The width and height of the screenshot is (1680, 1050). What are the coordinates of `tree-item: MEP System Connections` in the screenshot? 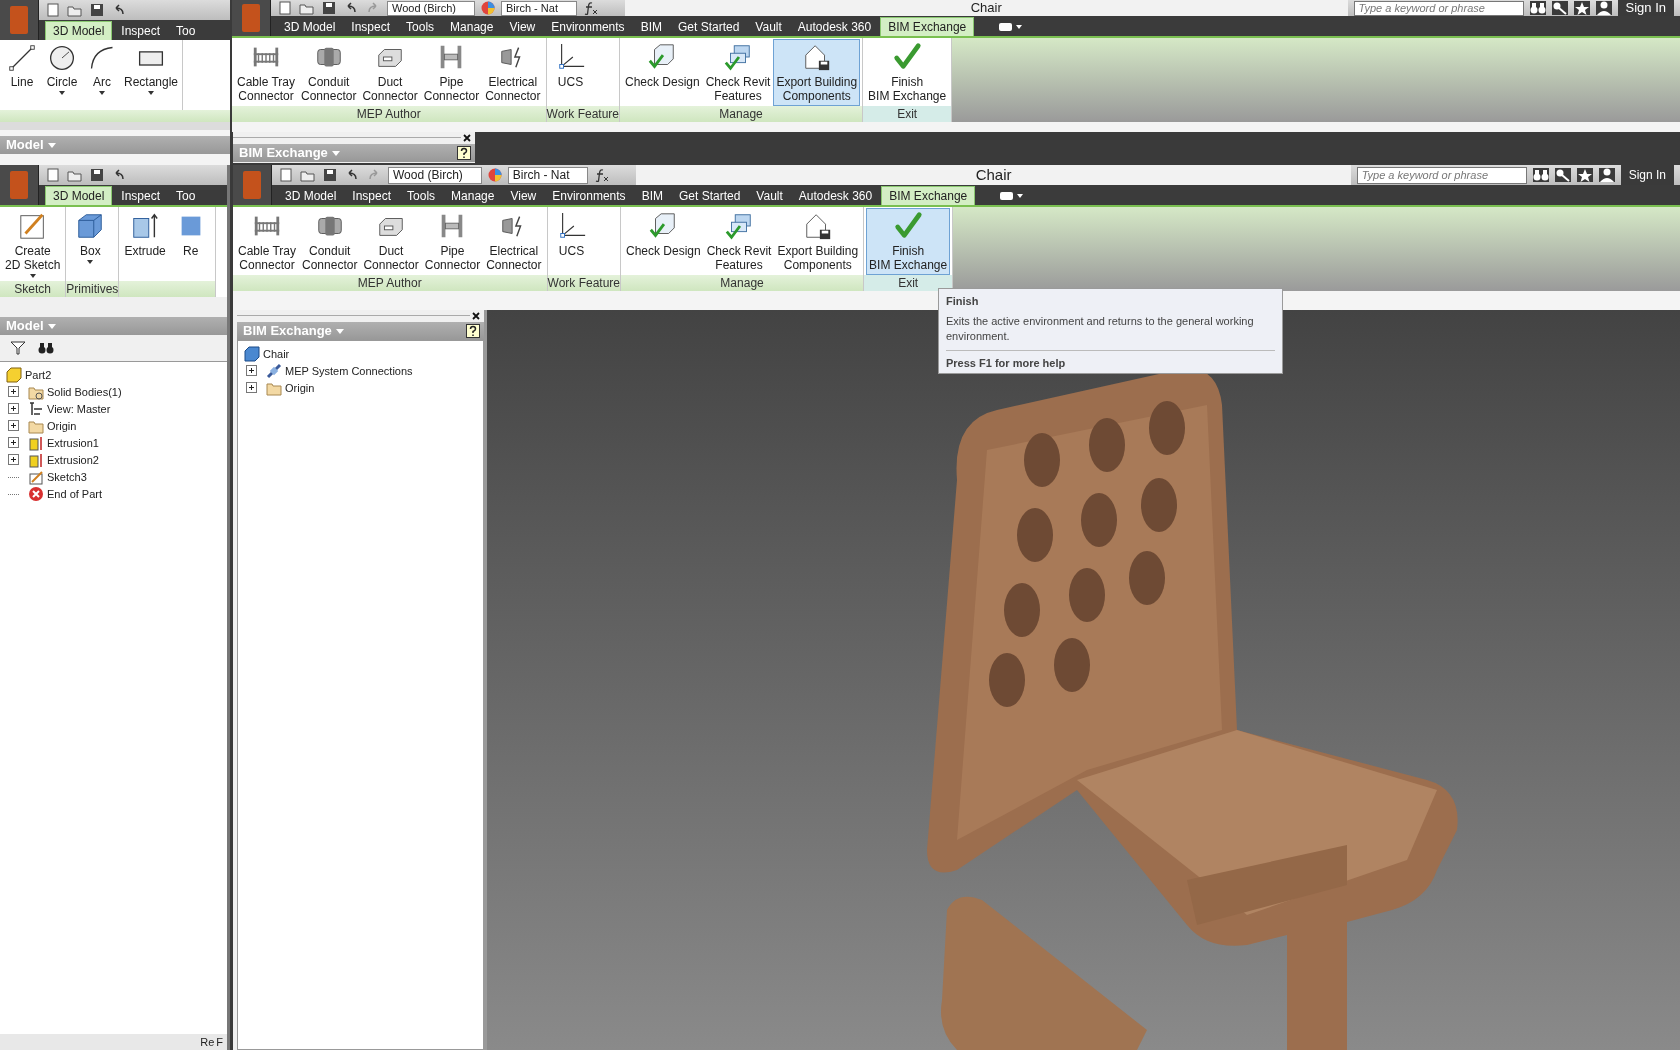 It's located at (349, 370).